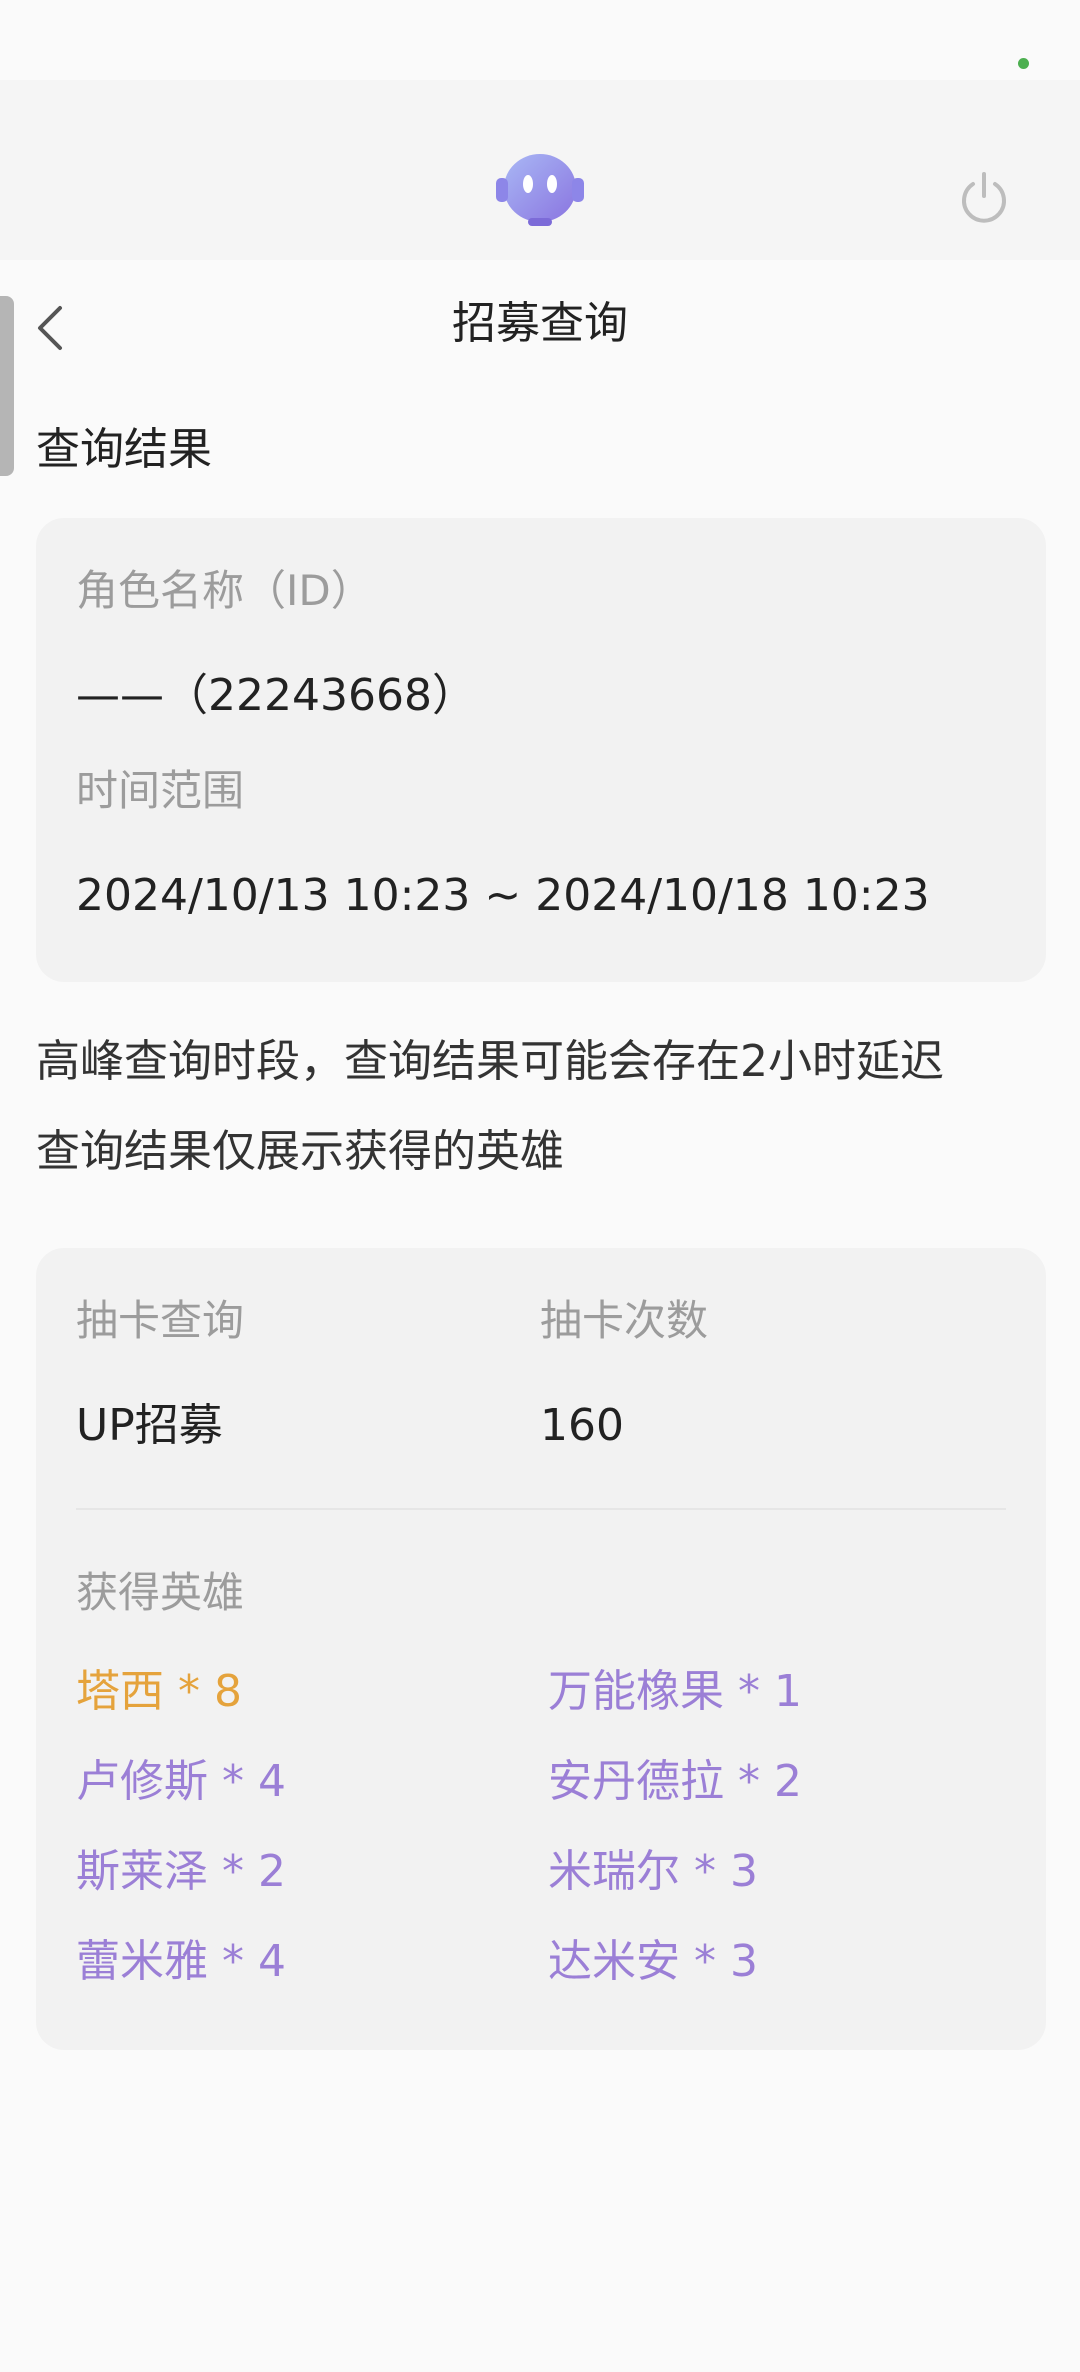  Describe the element at coordinates (181, 1871) in the screenshot. I see `hero-item: 斯莱泽 * 2` at that location.